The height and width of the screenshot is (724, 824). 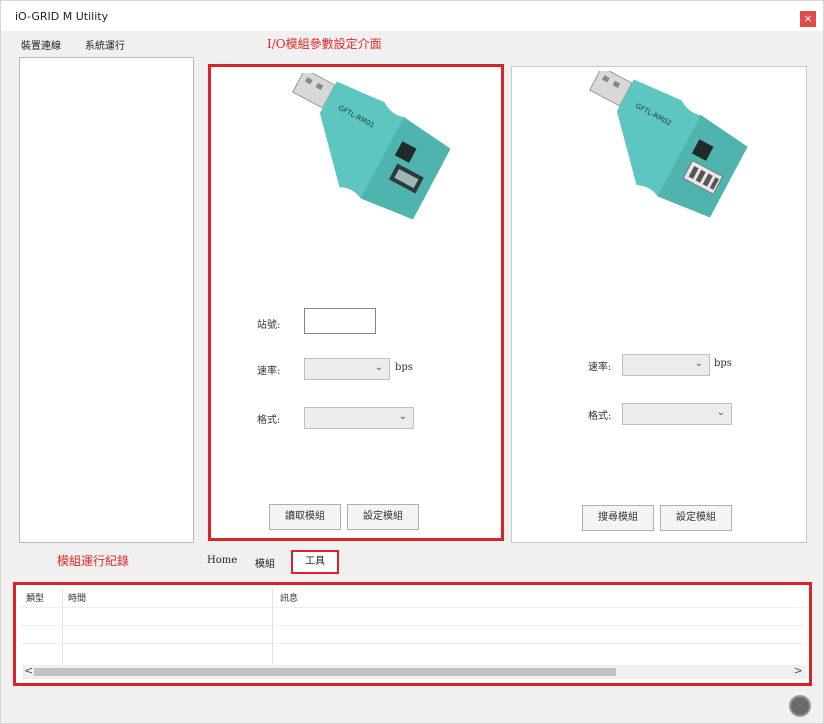 I want to click on log-header-message: 訊息, so click(x=289, y=599).